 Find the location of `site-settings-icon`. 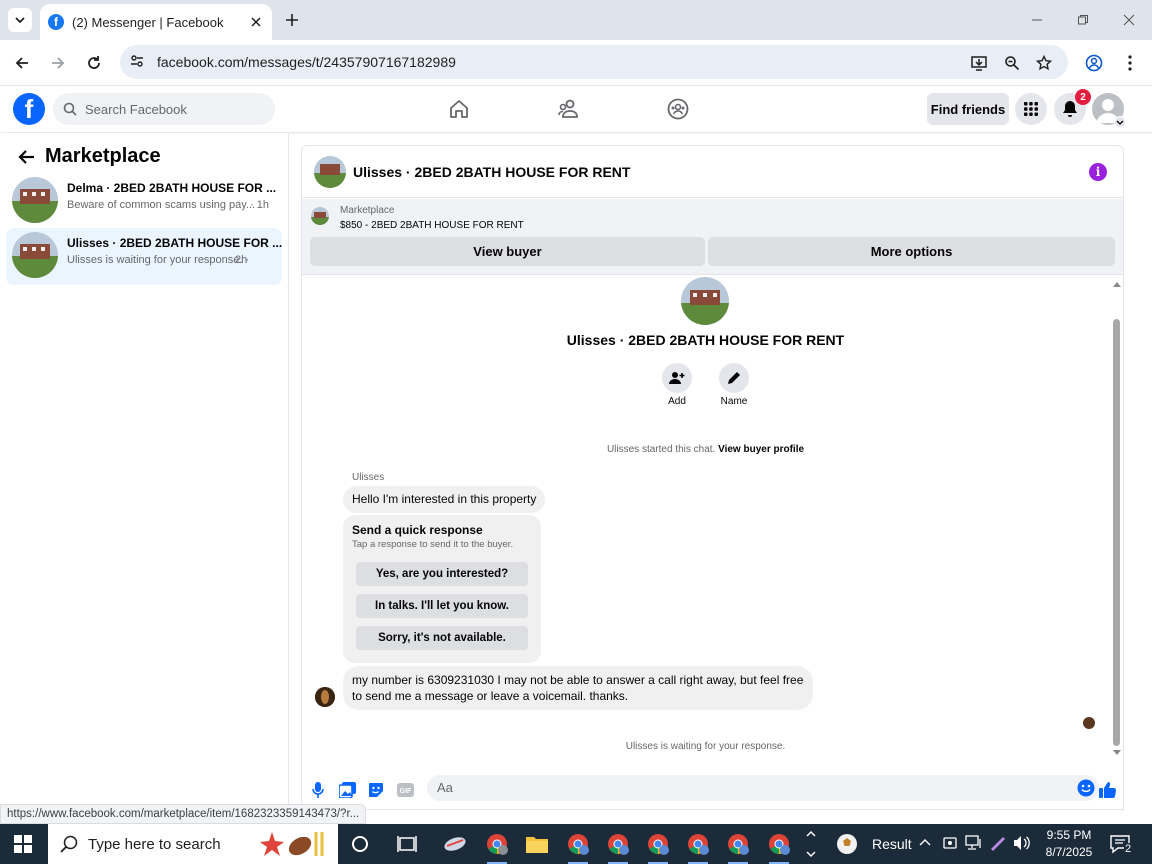

site-settings-icon is located at coordinates (137, 61).